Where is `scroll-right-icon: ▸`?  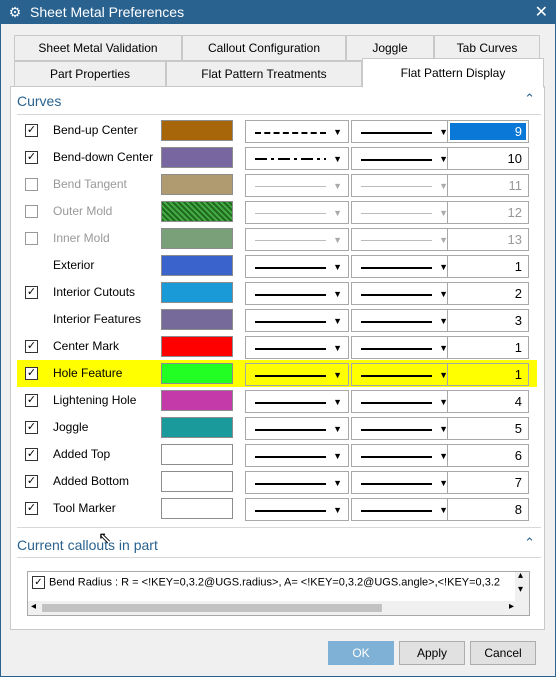 scroll-right-icon: ▸ is located at coordinates (511, 606).